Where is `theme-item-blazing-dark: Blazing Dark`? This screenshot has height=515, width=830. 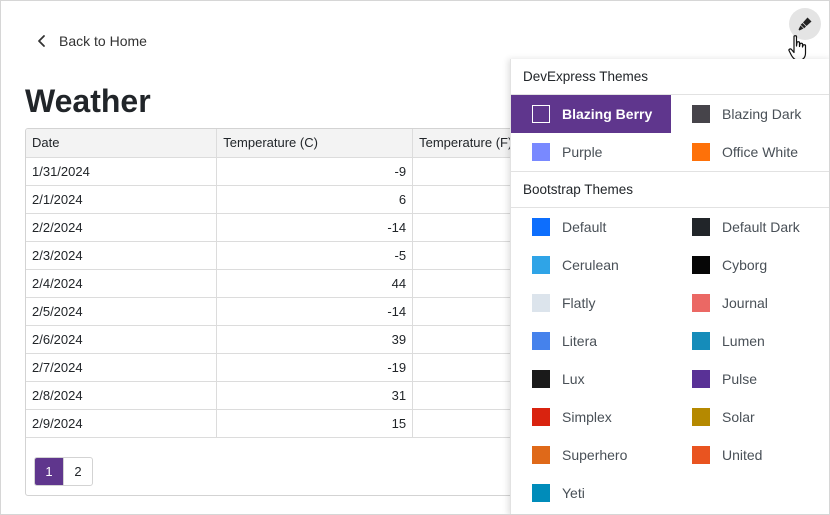 theme-item-blazing-dark: Blazing Dark is located at coordinates (750, 114).